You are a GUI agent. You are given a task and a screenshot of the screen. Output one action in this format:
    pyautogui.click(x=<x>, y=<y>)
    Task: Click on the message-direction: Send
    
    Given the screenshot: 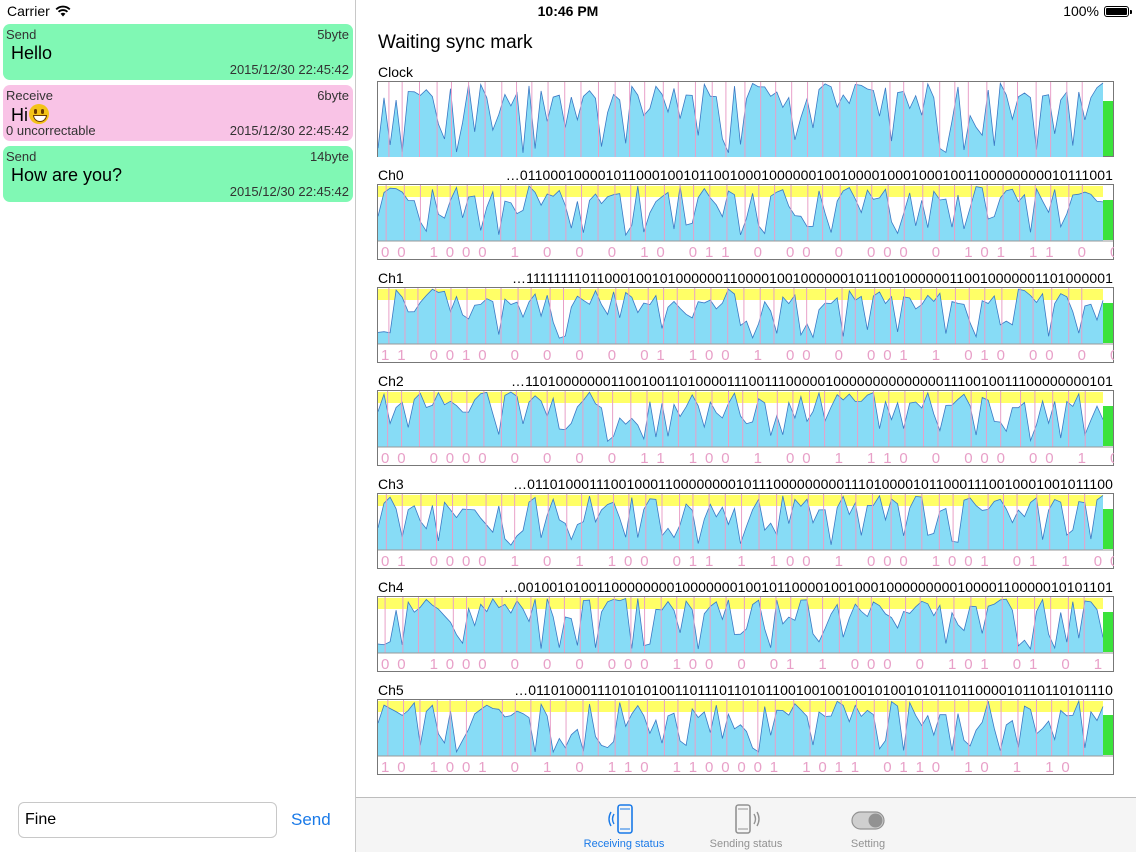 What is the action you would take?
    pyautogui.click(x=21, y=156)
    